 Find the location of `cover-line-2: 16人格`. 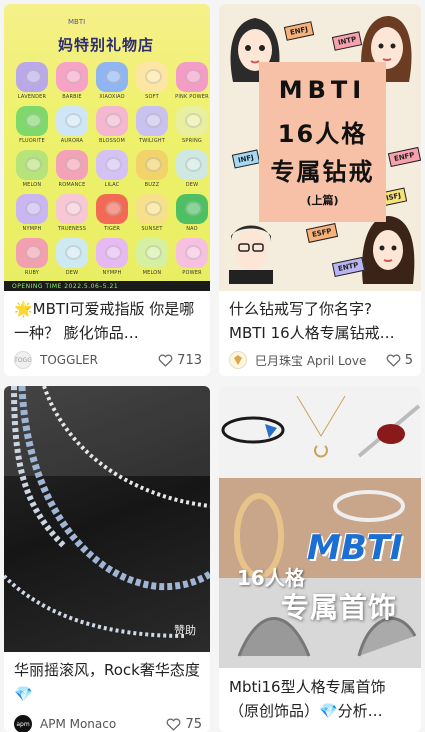

cover-line-2: 16人格 is located at coordinates (322, 134).